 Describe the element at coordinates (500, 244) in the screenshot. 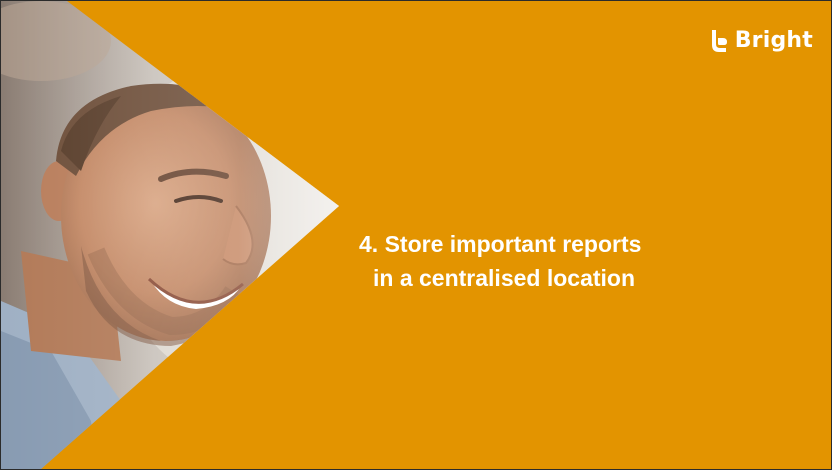

I see `slide-title-line-1: 4. Store important reports` at that location.